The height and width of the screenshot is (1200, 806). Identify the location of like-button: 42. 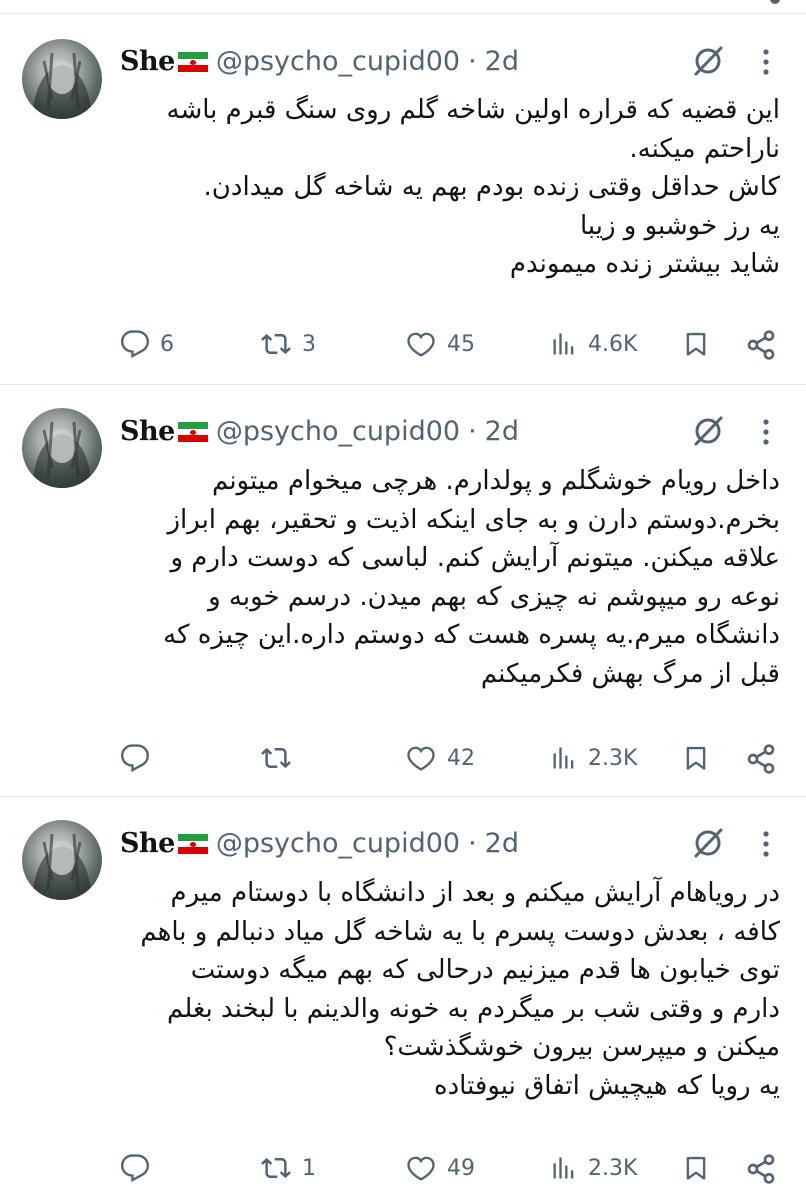
(440, 758).